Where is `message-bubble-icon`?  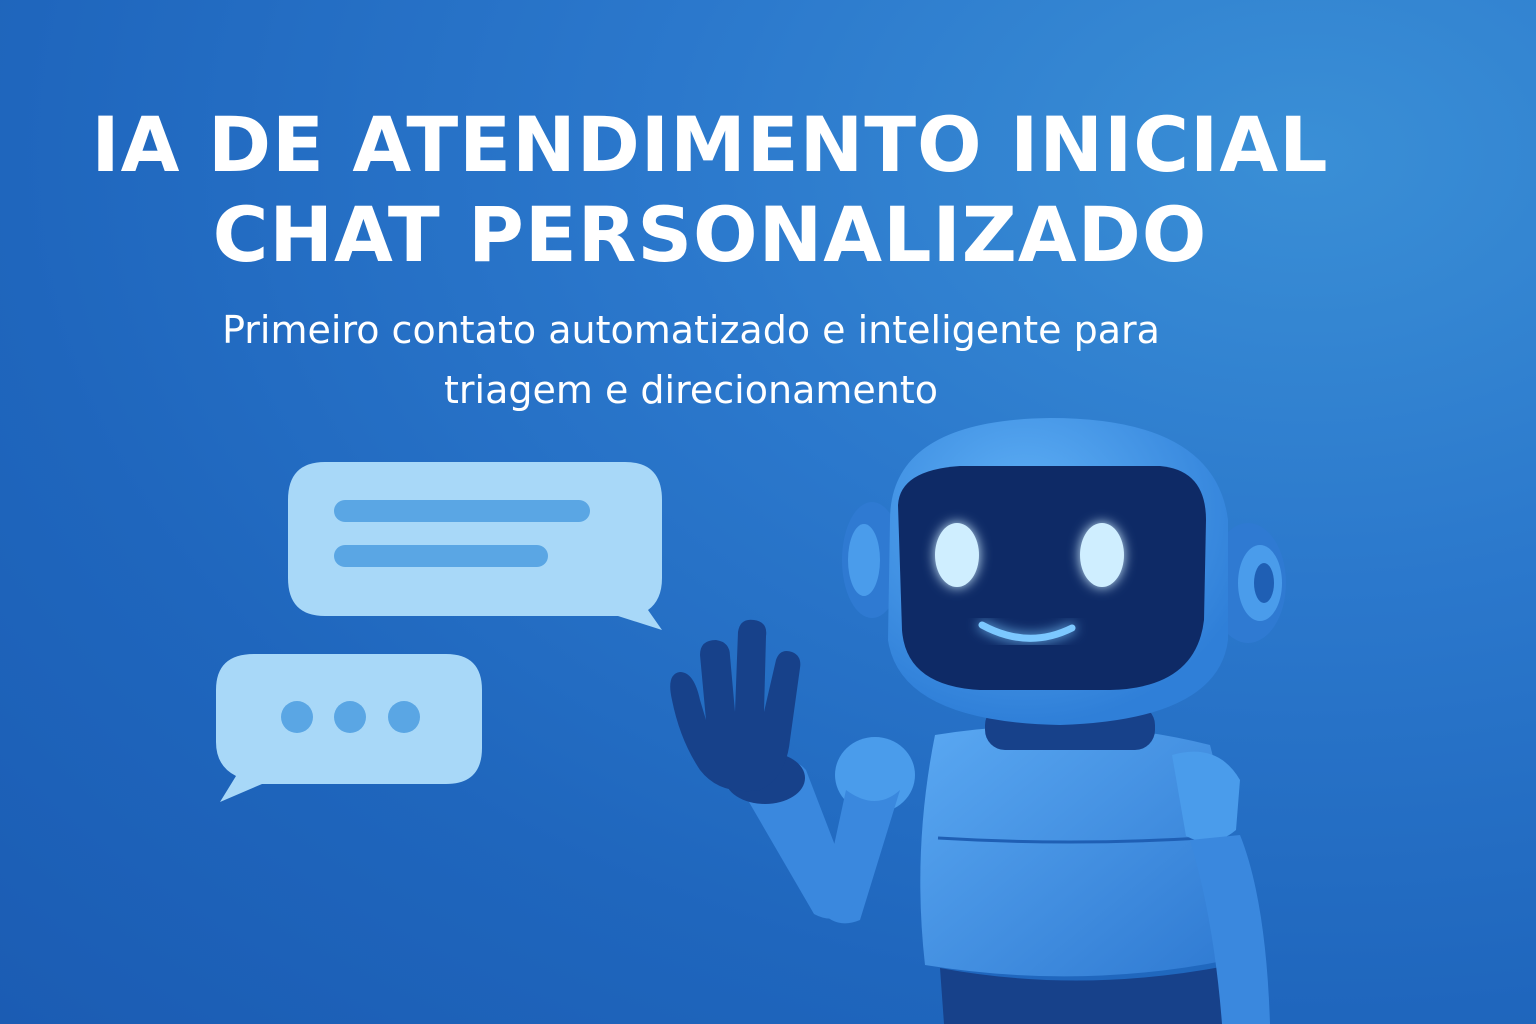
message-bubble-icon is located at coordinates (475, 546).